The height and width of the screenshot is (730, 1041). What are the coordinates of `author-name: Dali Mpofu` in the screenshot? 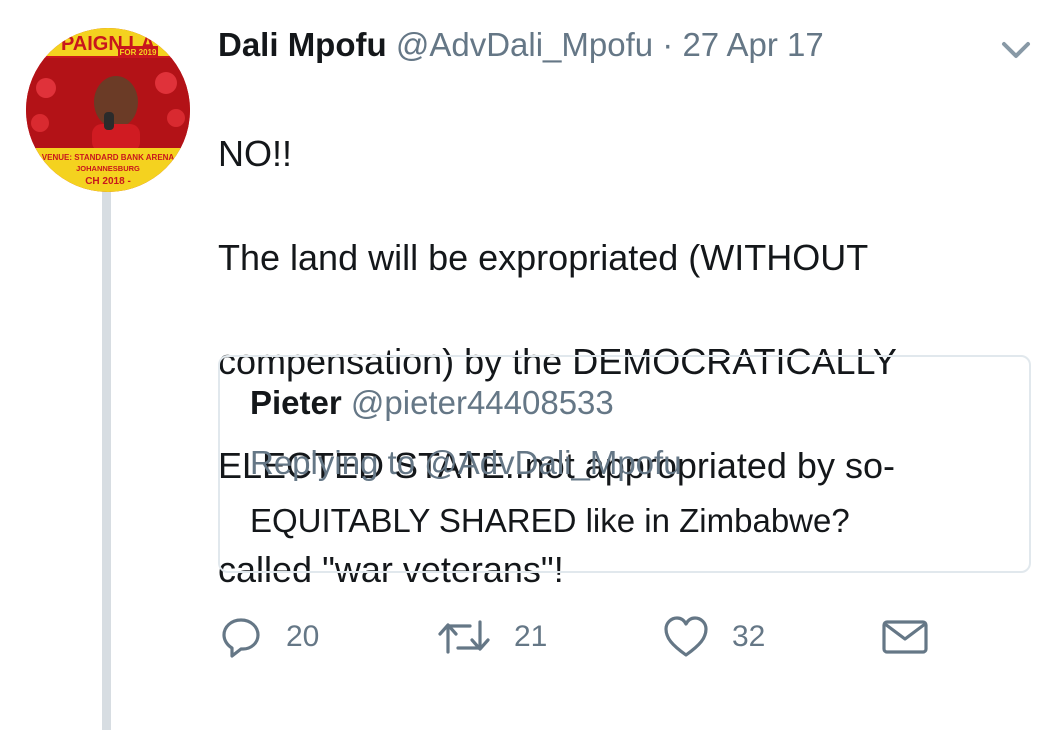 It's located at (302, 44).